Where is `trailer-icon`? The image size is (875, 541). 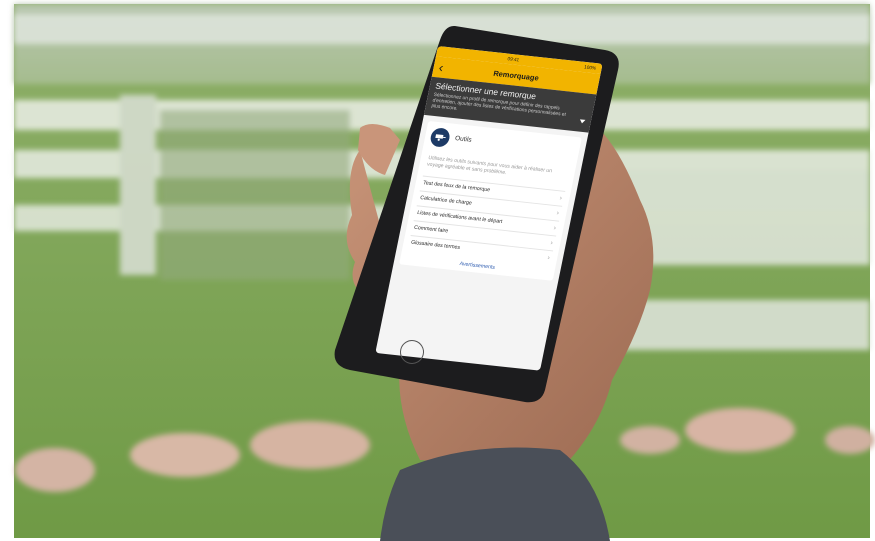 trailer-icon is located at coordinates (440, 137).